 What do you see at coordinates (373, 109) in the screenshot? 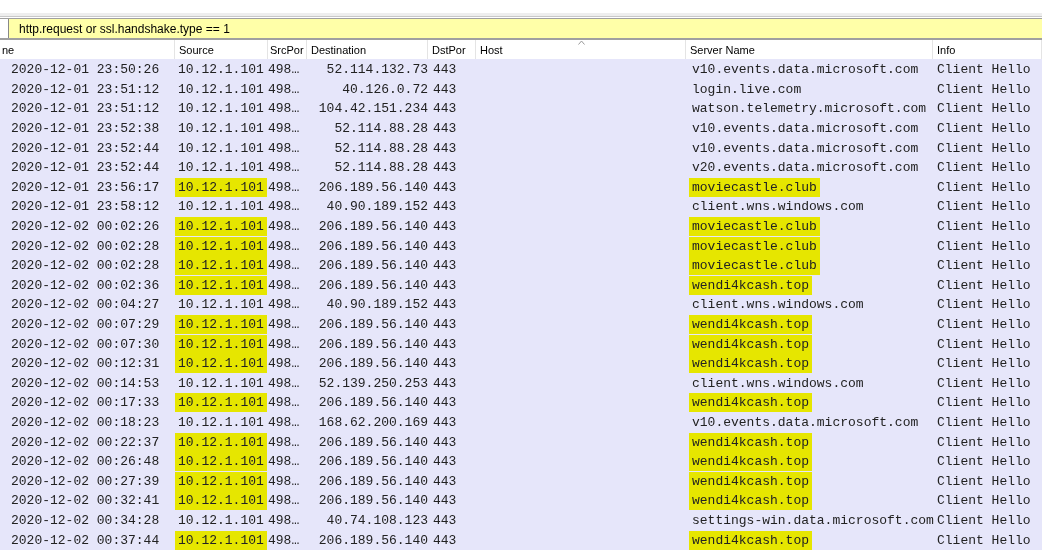
I see `table-cell: 104.42.151.234` at bounding box center [373, 109].